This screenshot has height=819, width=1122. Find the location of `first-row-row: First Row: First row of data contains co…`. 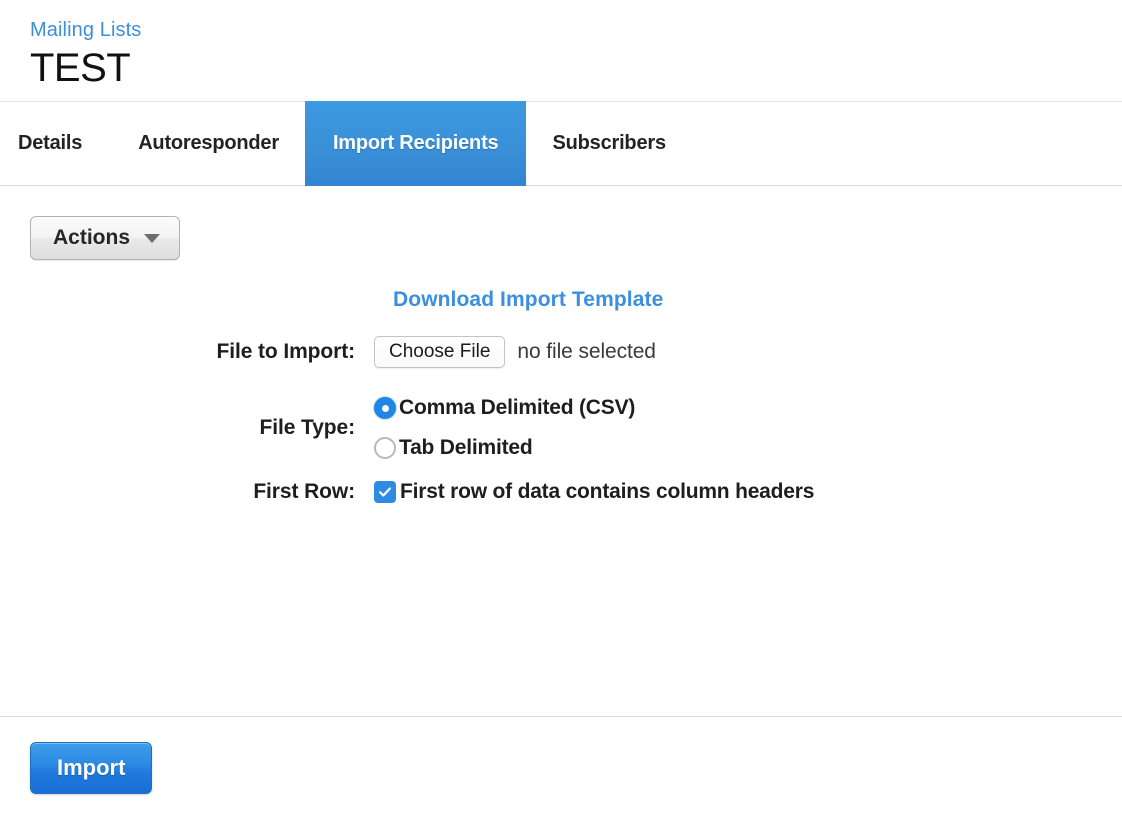

first-row-row: First Row: First row of data contains co… is located at coordinates (561, 492).